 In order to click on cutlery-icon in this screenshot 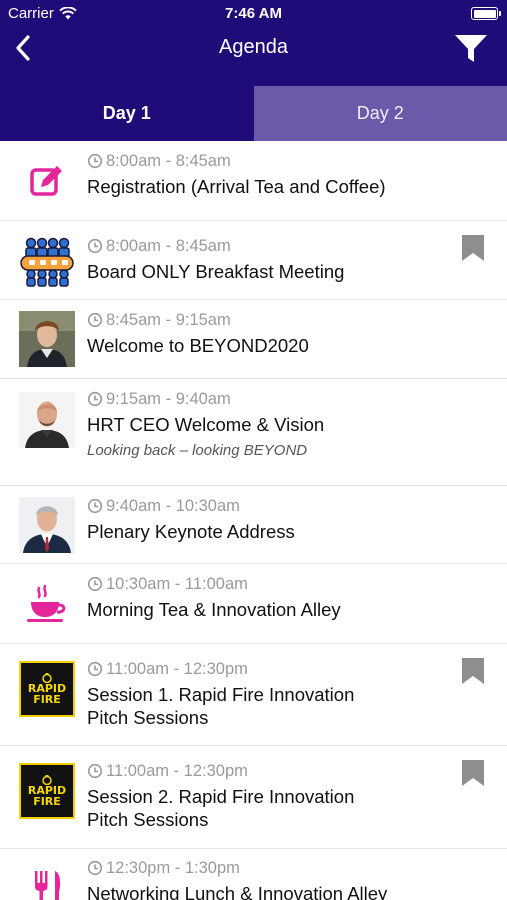, I will do `click(47, 881)`.